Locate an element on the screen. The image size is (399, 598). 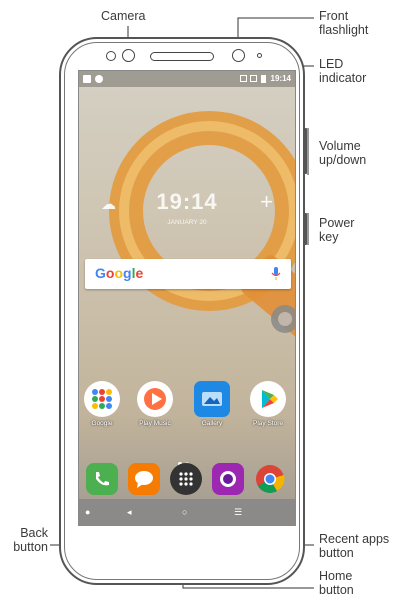
back-button-label: Back button is located at coordinates (28, 540).